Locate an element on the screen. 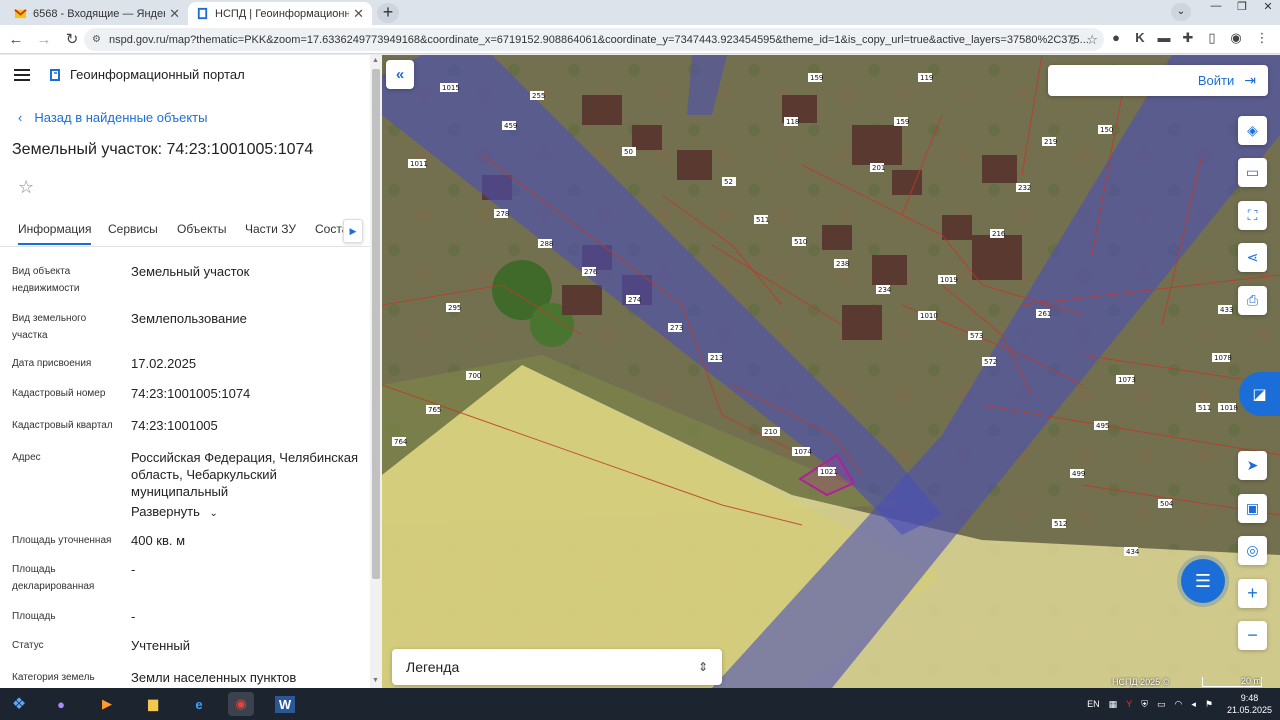  extension-avatar-icon: ● is located at coordinates (1116, 37).